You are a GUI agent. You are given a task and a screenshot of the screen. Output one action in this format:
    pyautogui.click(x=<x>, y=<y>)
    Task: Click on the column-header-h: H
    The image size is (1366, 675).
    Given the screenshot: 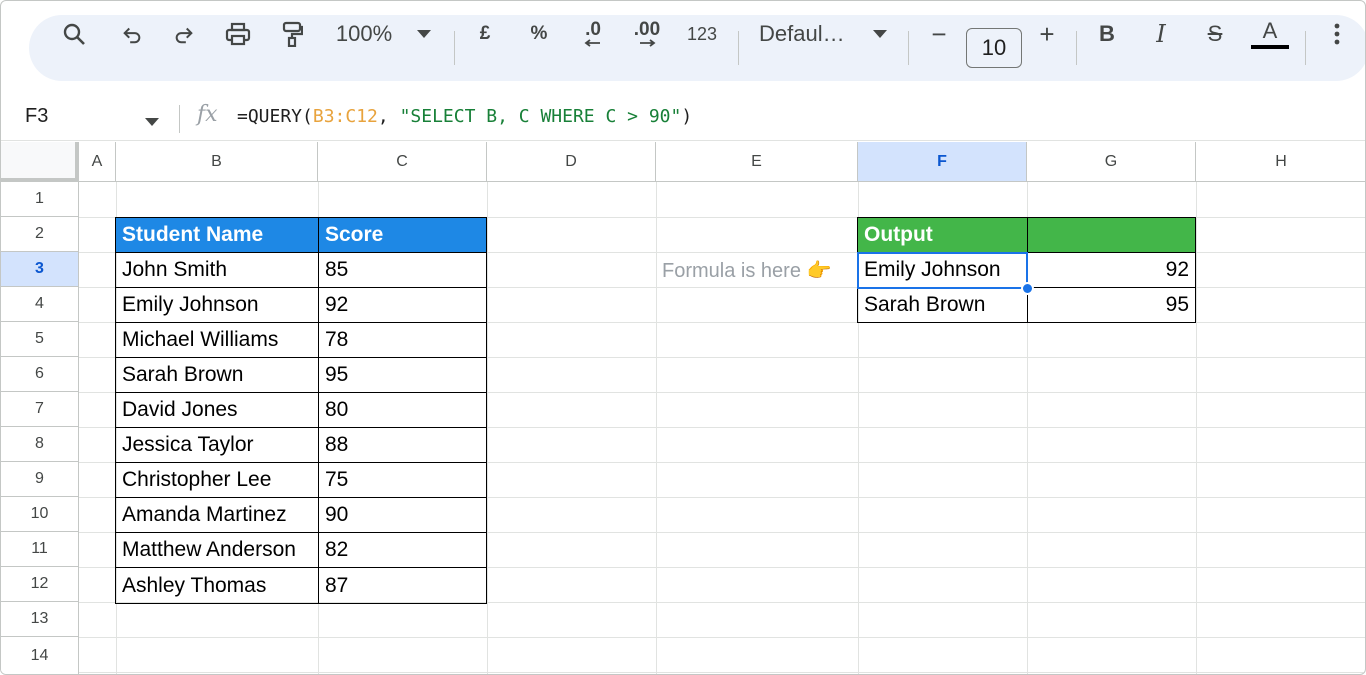 What is the action you would take?
    pyautogui.click(x=1280, y=162)
    